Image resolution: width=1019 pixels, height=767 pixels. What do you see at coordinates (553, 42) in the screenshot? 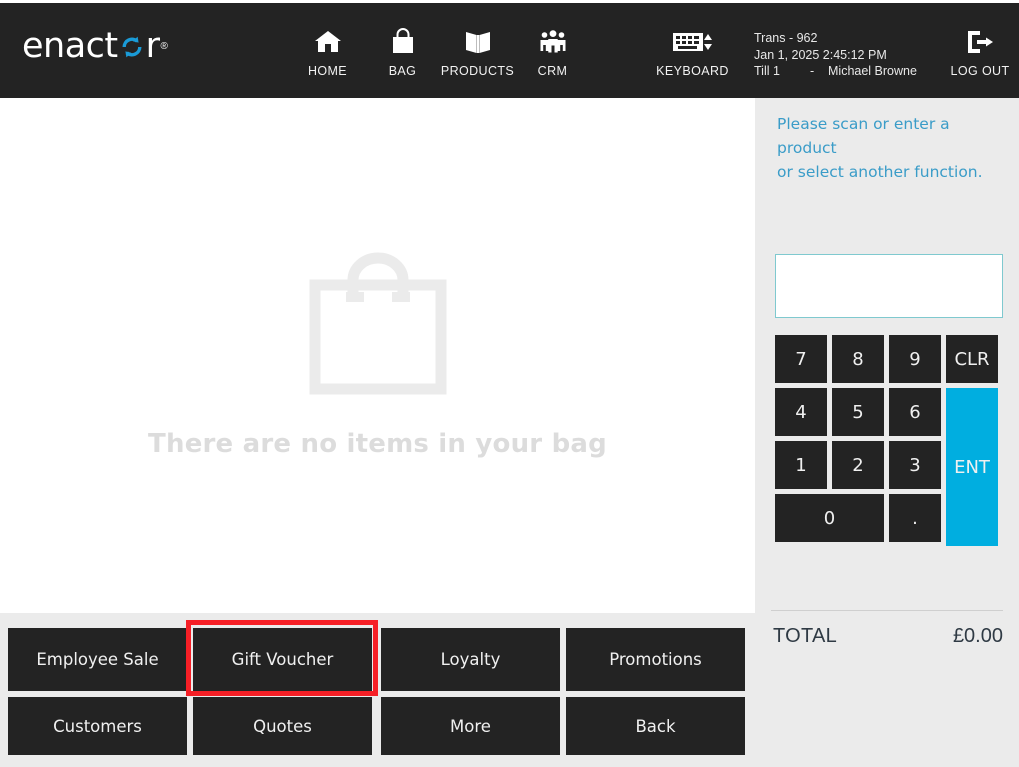
I see `people-group-icon` at bounding box center [553, 42].